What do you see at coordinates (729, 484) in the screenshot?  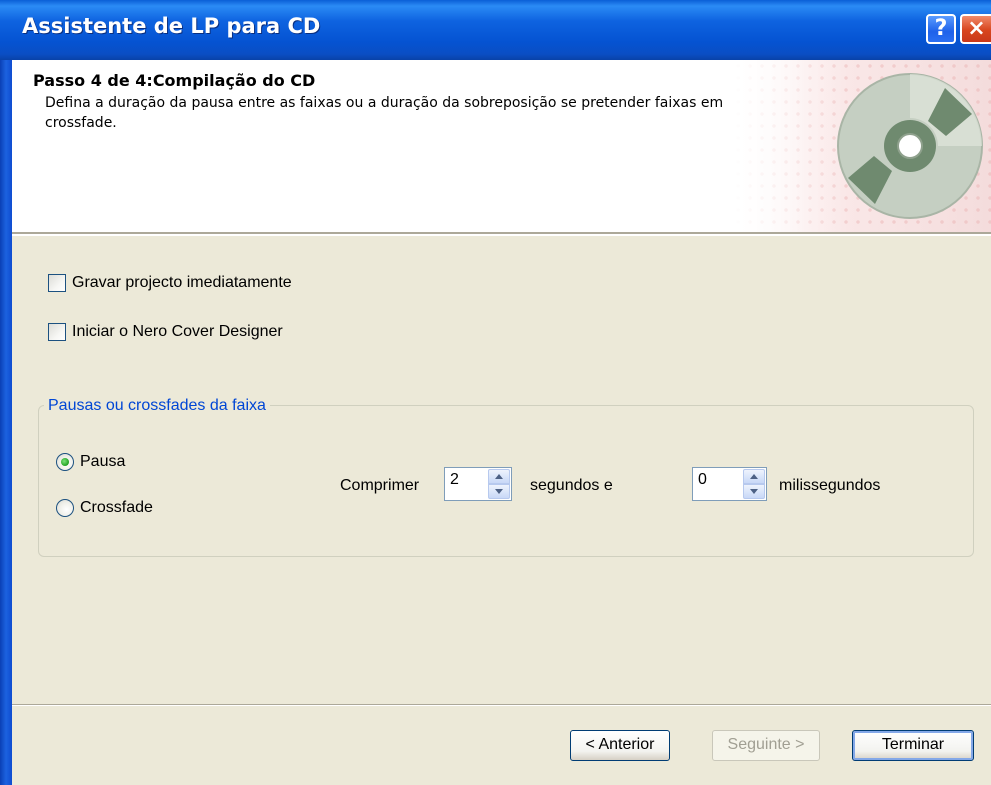 I see `milliseconds-spinner: 0` at bounding box center [729, 484].